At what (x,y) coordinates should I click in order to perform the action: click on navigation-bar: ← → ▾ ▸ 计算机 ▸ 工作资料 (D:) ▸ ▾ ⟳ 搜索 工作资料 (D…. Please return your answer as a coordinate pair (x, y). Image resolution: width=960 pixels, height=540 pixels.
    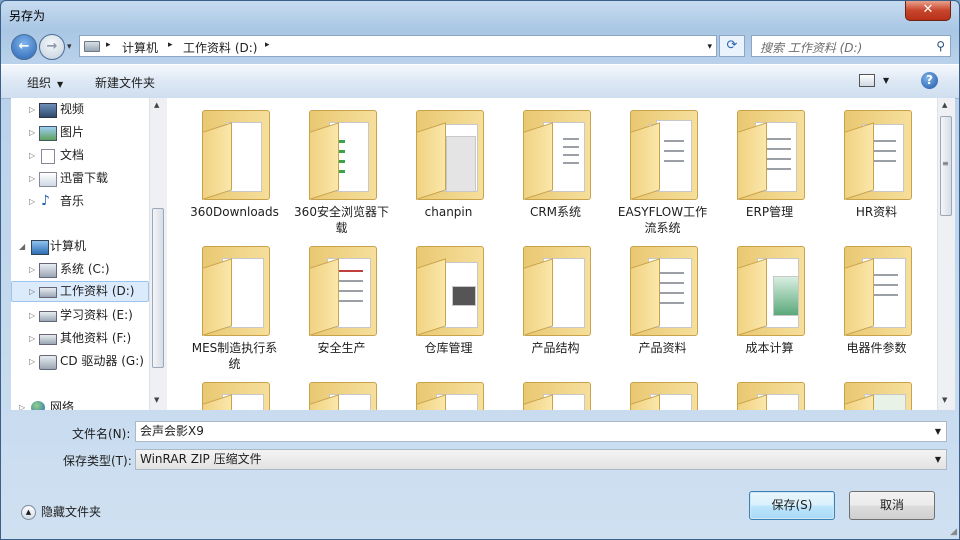
    Looking at the image, I should click on (480, 47).